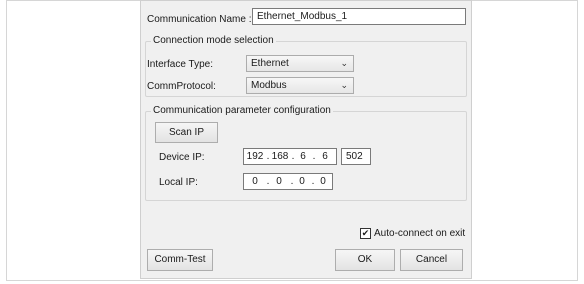 The width and height of the screenshot is (584, 284). I want to click on checkmark-icon: ✔, so click(365, 233).